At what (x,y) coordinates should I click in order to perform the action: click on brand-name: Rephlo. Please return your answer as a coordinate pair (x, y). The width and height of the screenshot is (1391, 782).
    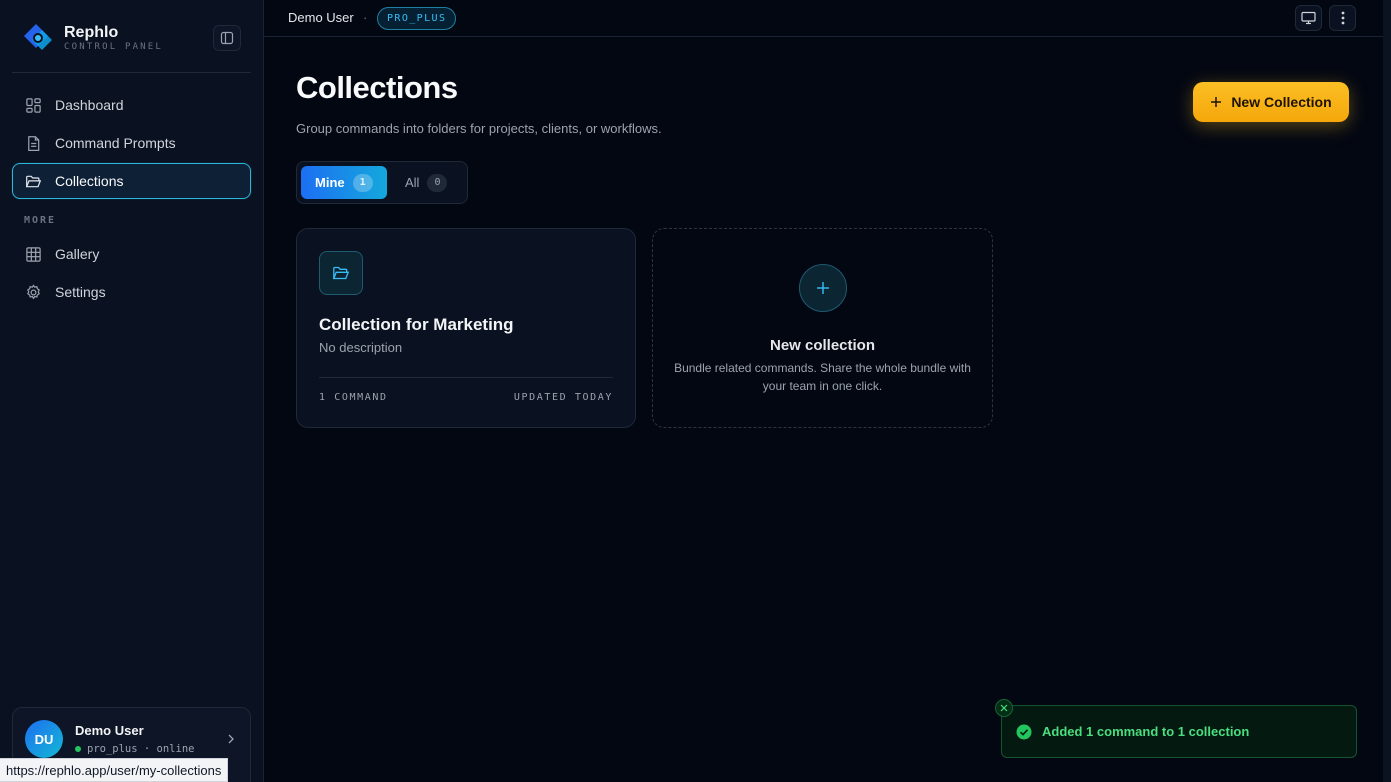
    Looking at the image, I should click on (91, 32).